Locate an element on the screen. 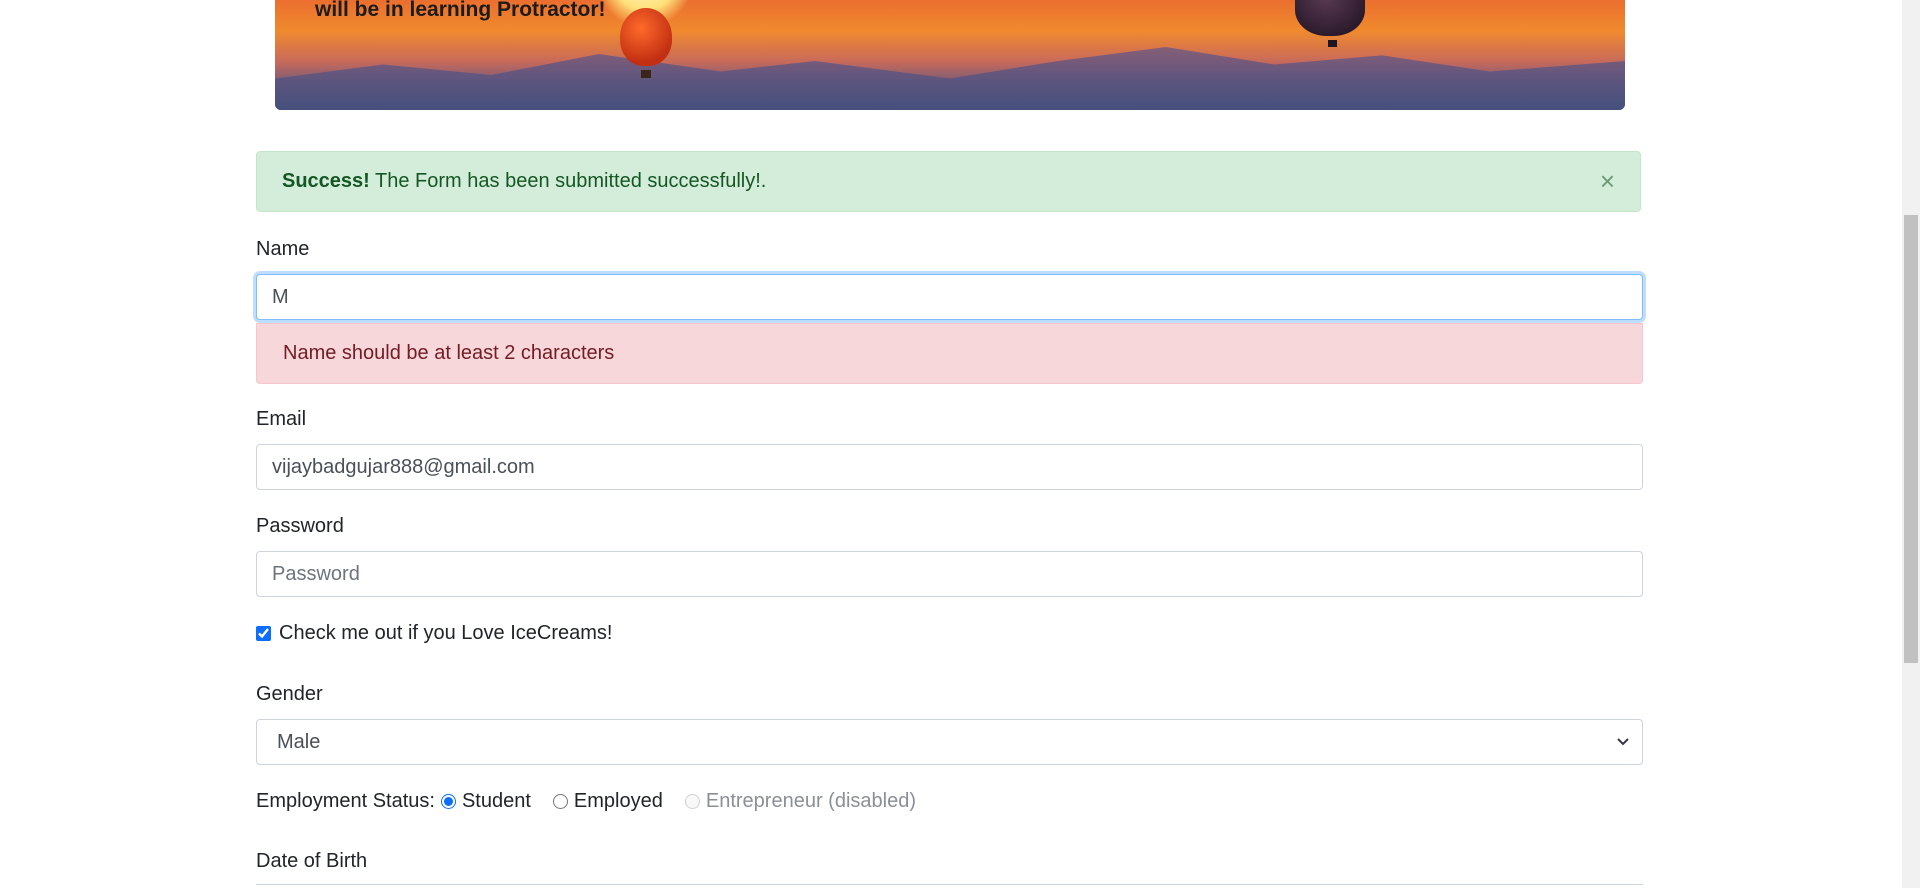 The height and width of the screenshot is (889, 1920). password-label: Password is located at coordinates (300, 526).